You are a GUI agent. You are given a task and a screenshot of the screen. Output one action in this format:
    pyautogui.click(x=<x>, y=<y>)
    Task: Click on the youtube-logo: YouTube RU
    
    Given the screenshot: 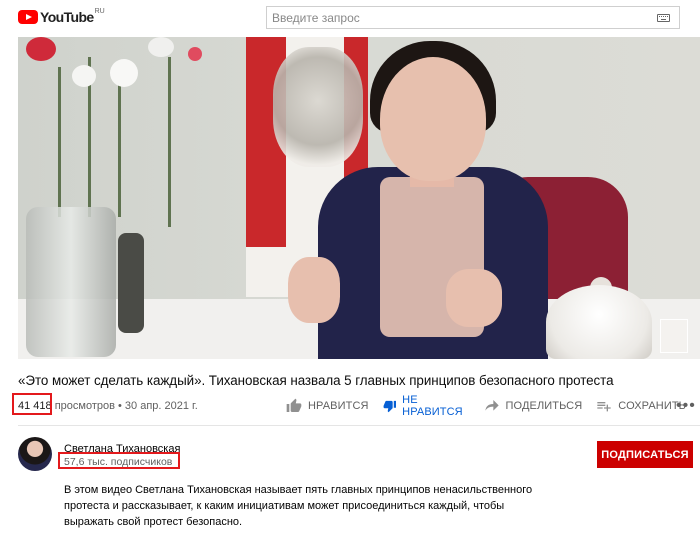 What is the action you would take?
    pyautogui.click(x=61, y=16)
    